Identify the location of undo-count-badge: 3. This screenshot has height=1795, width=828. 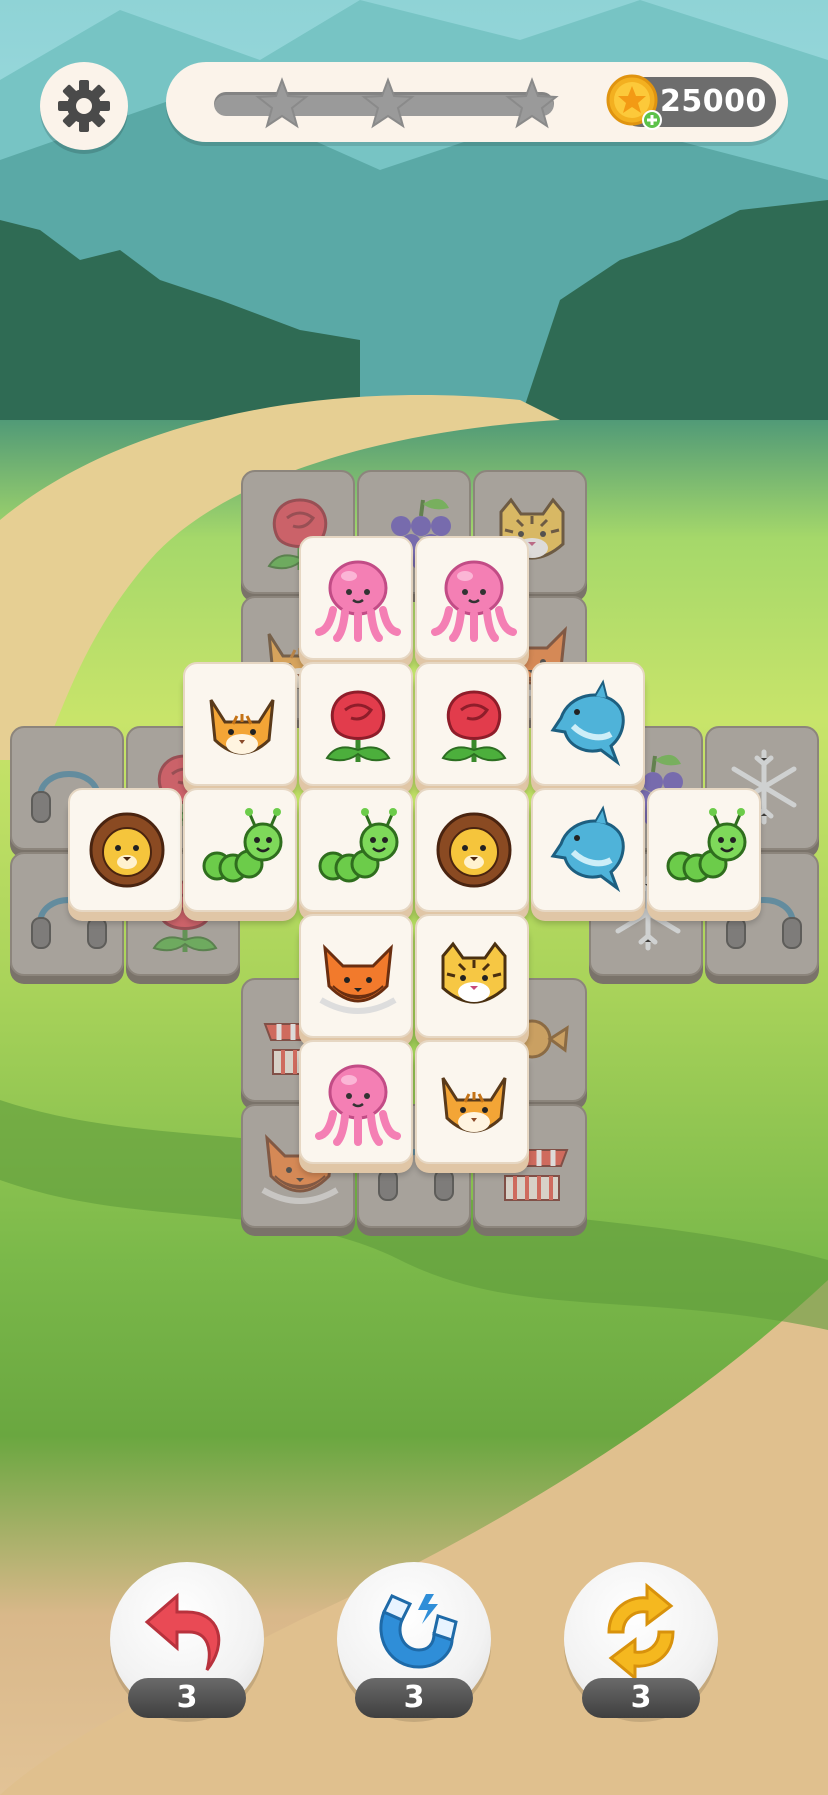
(187, 1698).